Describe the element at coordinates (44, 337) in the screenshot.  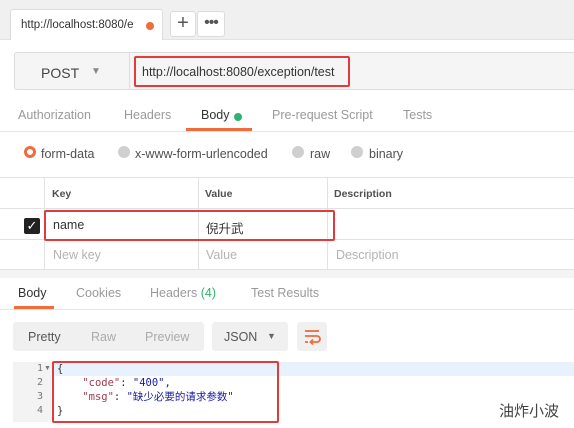
I see `pretty-button: Pretty` at that location.